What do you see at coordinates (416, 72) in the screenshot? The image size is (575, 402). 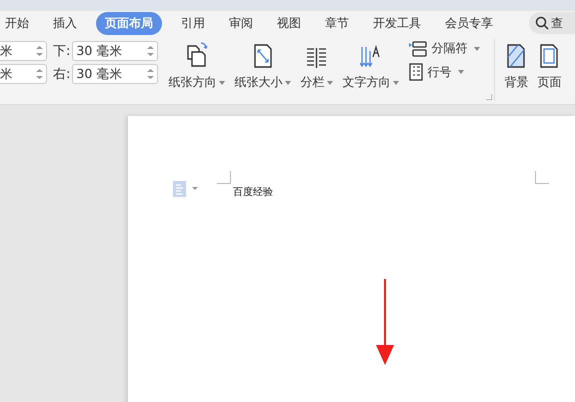 I see `line-numbers-icon` at bounding box center [416, 72].